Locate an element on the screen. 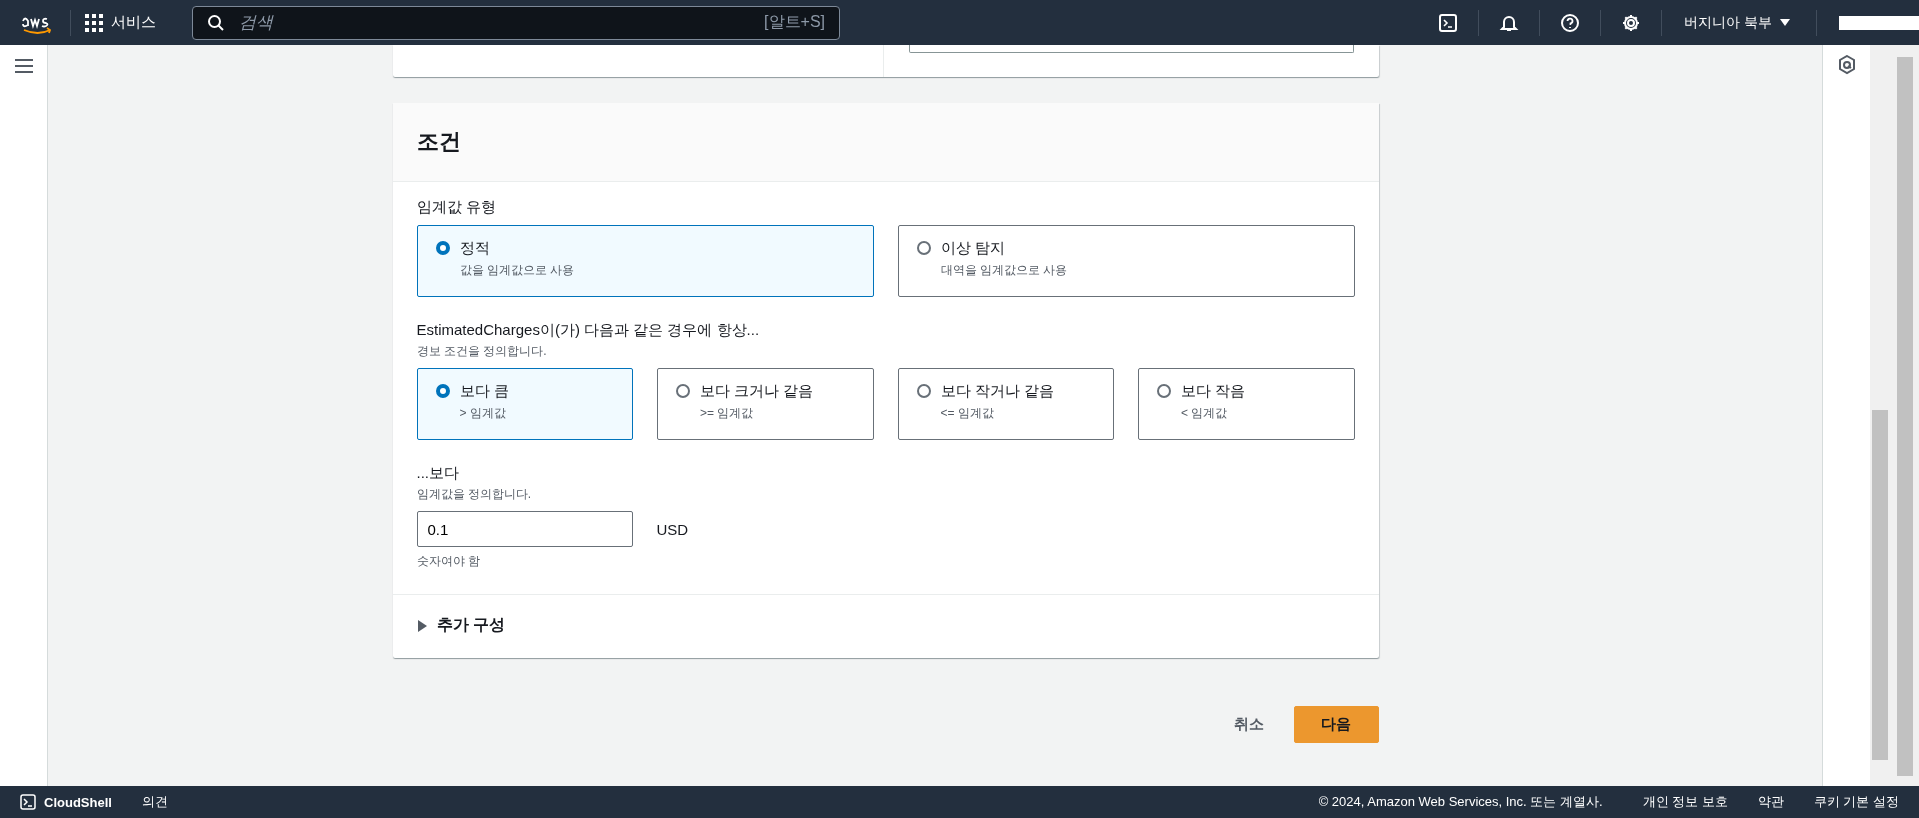  search-bar: 검색 [알트+S] is located at coordinates (516, 22).